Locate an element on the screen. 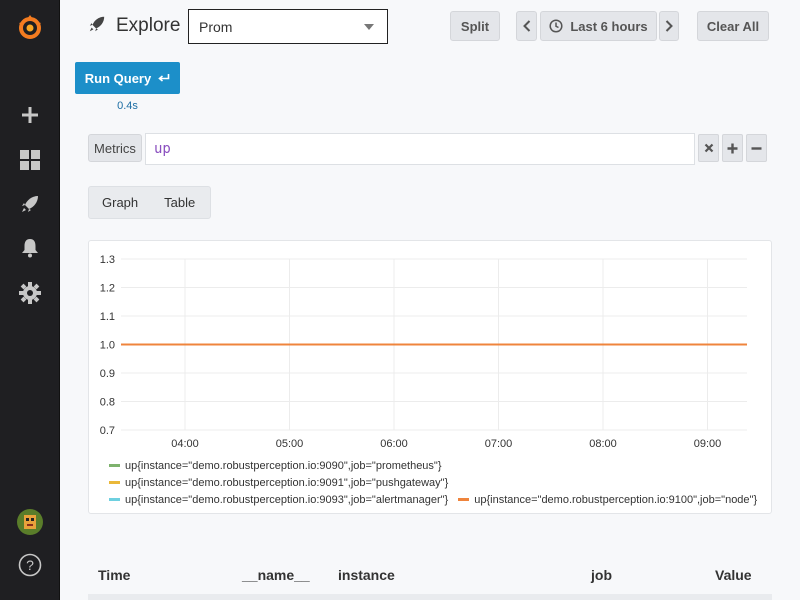  help-icon: ? is located at coordinates (30, 565).